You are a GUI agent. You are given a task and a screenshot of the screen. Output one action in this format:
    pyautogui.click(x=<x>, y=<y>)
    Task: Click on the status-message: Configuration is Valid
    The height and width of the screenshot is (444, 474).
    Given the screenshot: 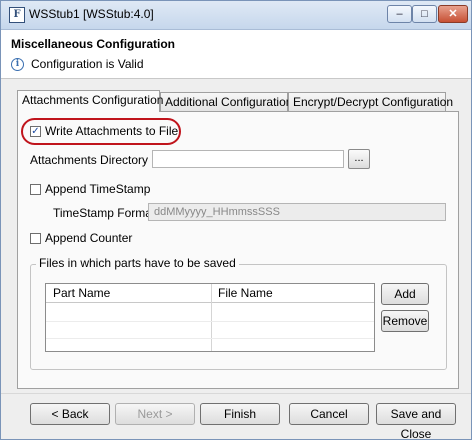 What is the action you would take?
    pyautogui.click(x=87, y=64)
    